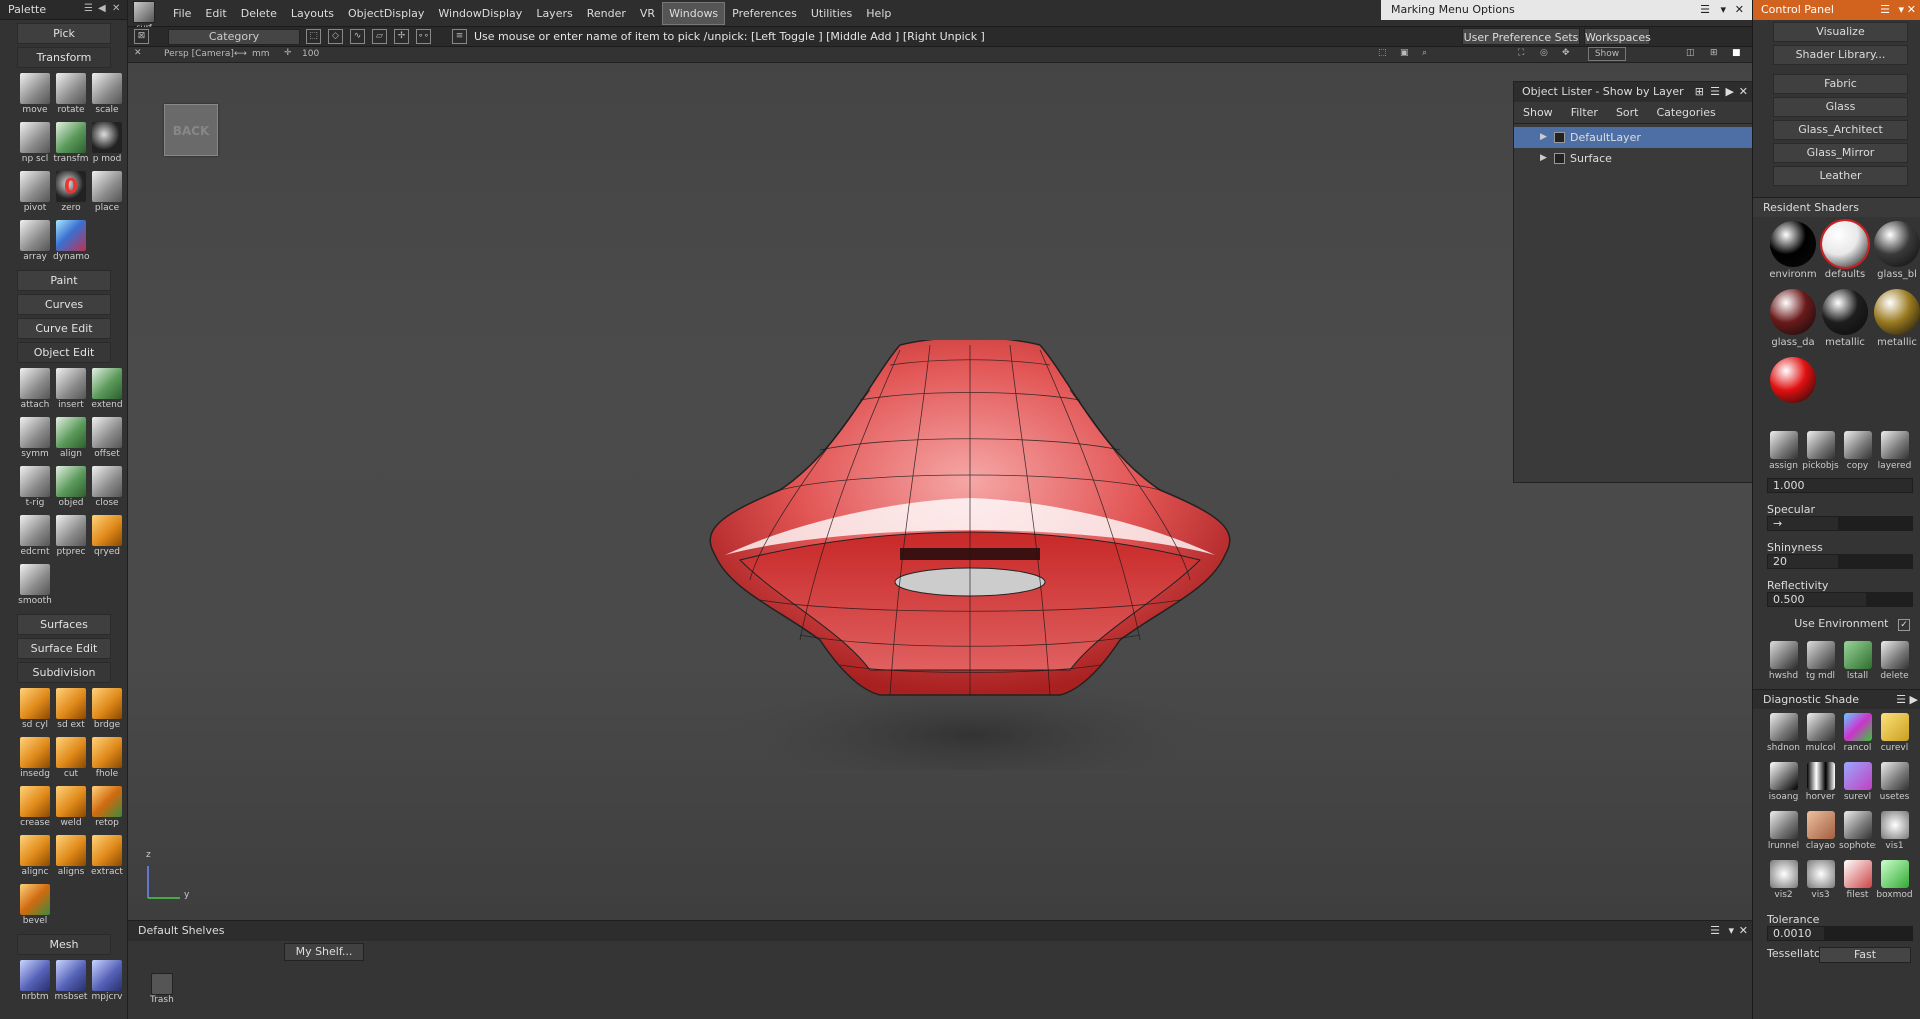  Describe the element at coordinates (71, 982) in the screenshot. I see `tool-msbset: msbset` at that location.